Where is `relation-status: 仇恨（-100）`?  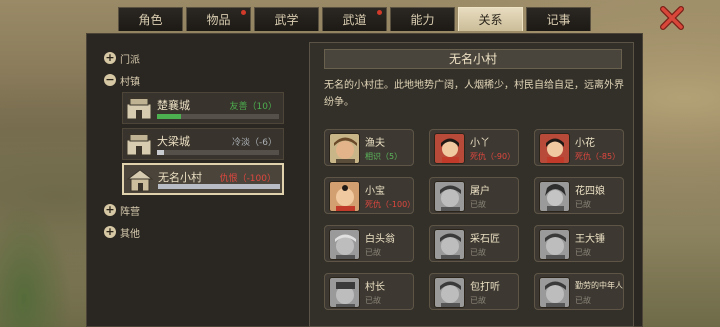 relation-status: 仇恨（-100） is located at coordinates (247, 179).